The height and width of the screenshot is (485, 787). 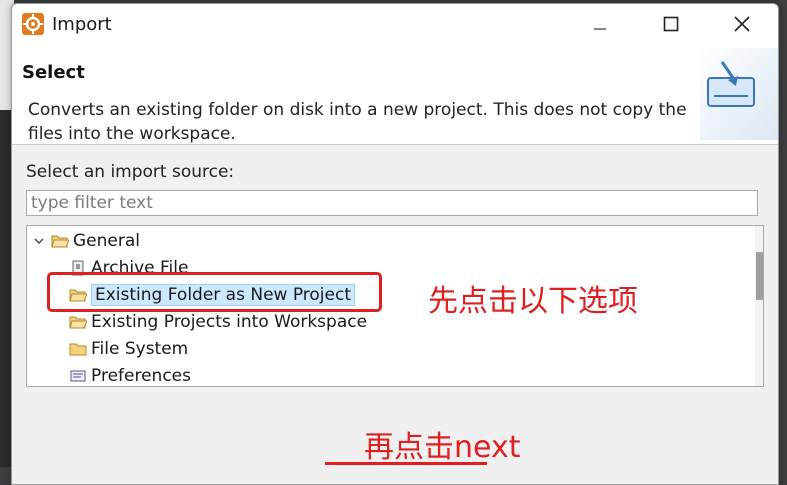 I want to click on annotation-highlight-box, so click(x=214, y=292).